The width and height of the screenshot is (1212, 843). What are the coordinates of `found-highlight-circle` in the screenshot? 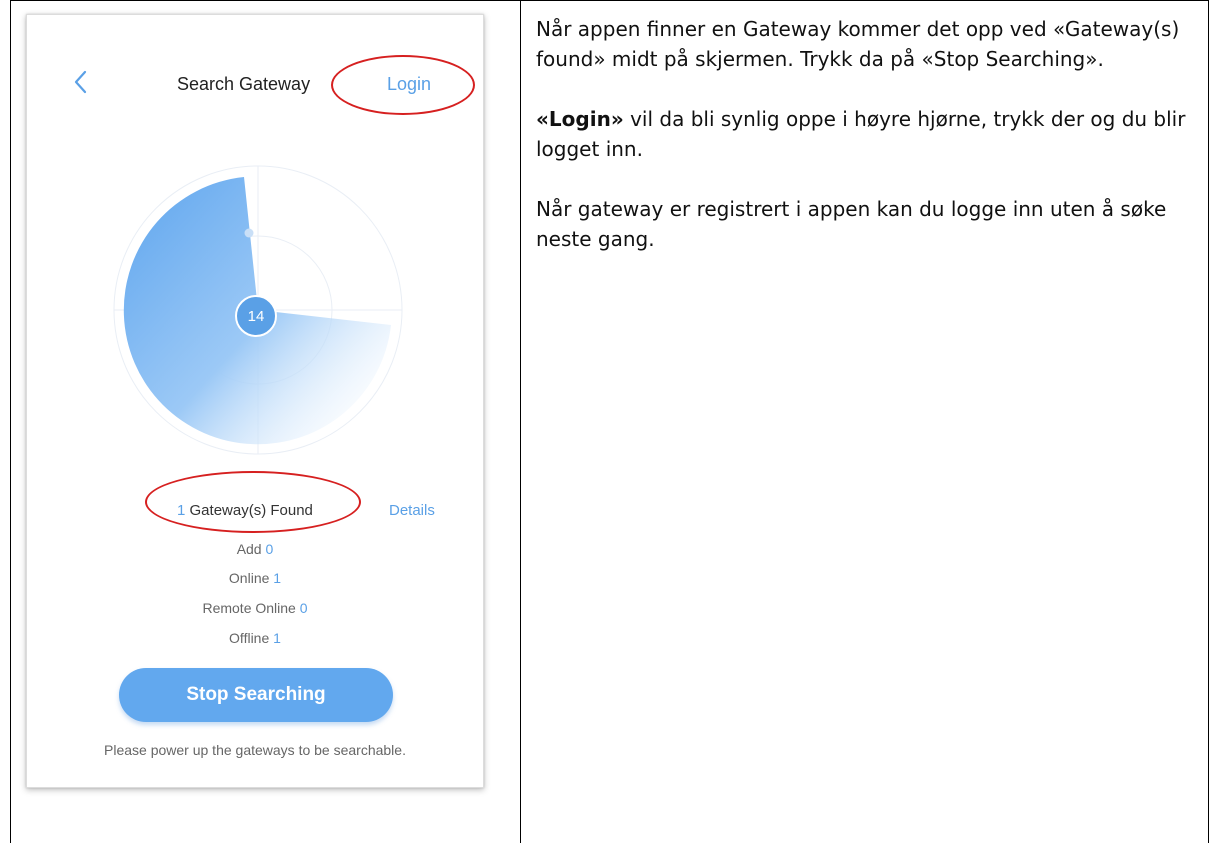 It's located at (253, 502).